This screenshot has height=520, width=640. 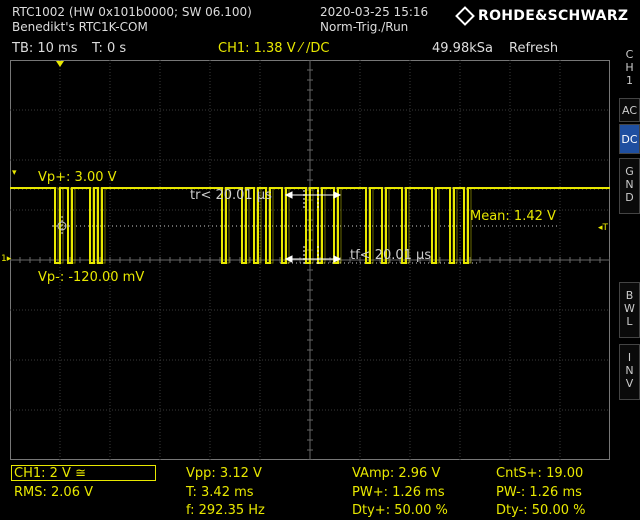 I want to click on bwl-letter: L, so click(x=629, y=321).